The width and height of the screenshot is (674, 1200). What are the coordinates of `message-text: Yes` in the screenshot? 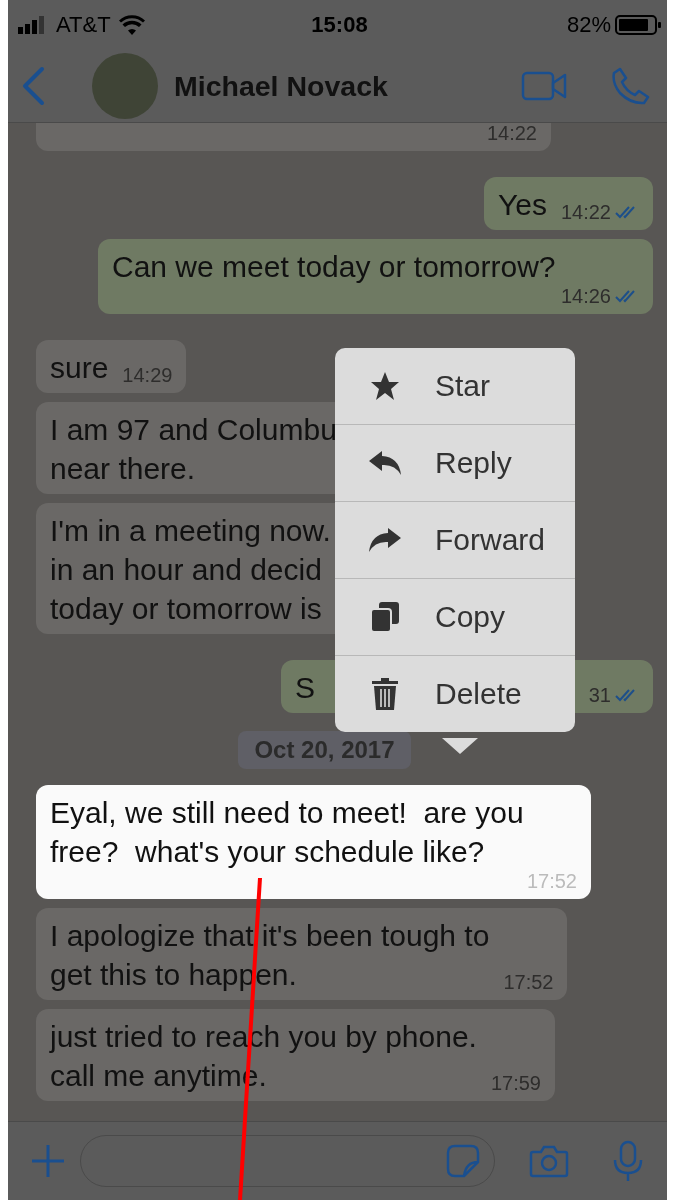 It's located at (522, 205).